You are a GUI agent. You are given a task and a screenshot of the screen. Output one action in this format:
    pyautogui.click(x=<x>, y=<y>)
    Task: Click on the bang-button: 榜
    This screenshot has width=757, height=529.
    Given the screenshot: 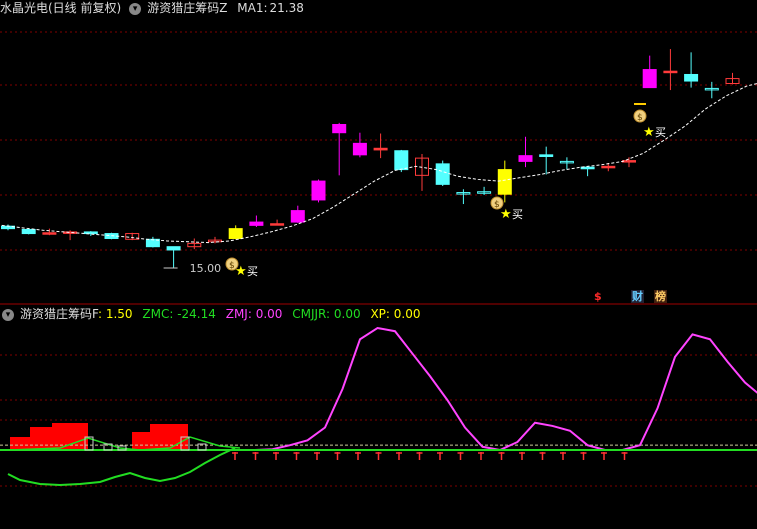 What is the action you would take?
    pyautogui.click(x=660, y=296)
    